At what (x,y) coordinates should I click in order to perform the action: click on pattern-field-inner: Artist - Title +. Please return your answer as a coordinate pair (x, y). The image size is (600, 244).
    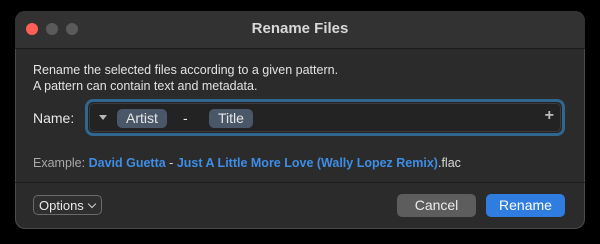
    Looking at the image, I should click on (325, 117).